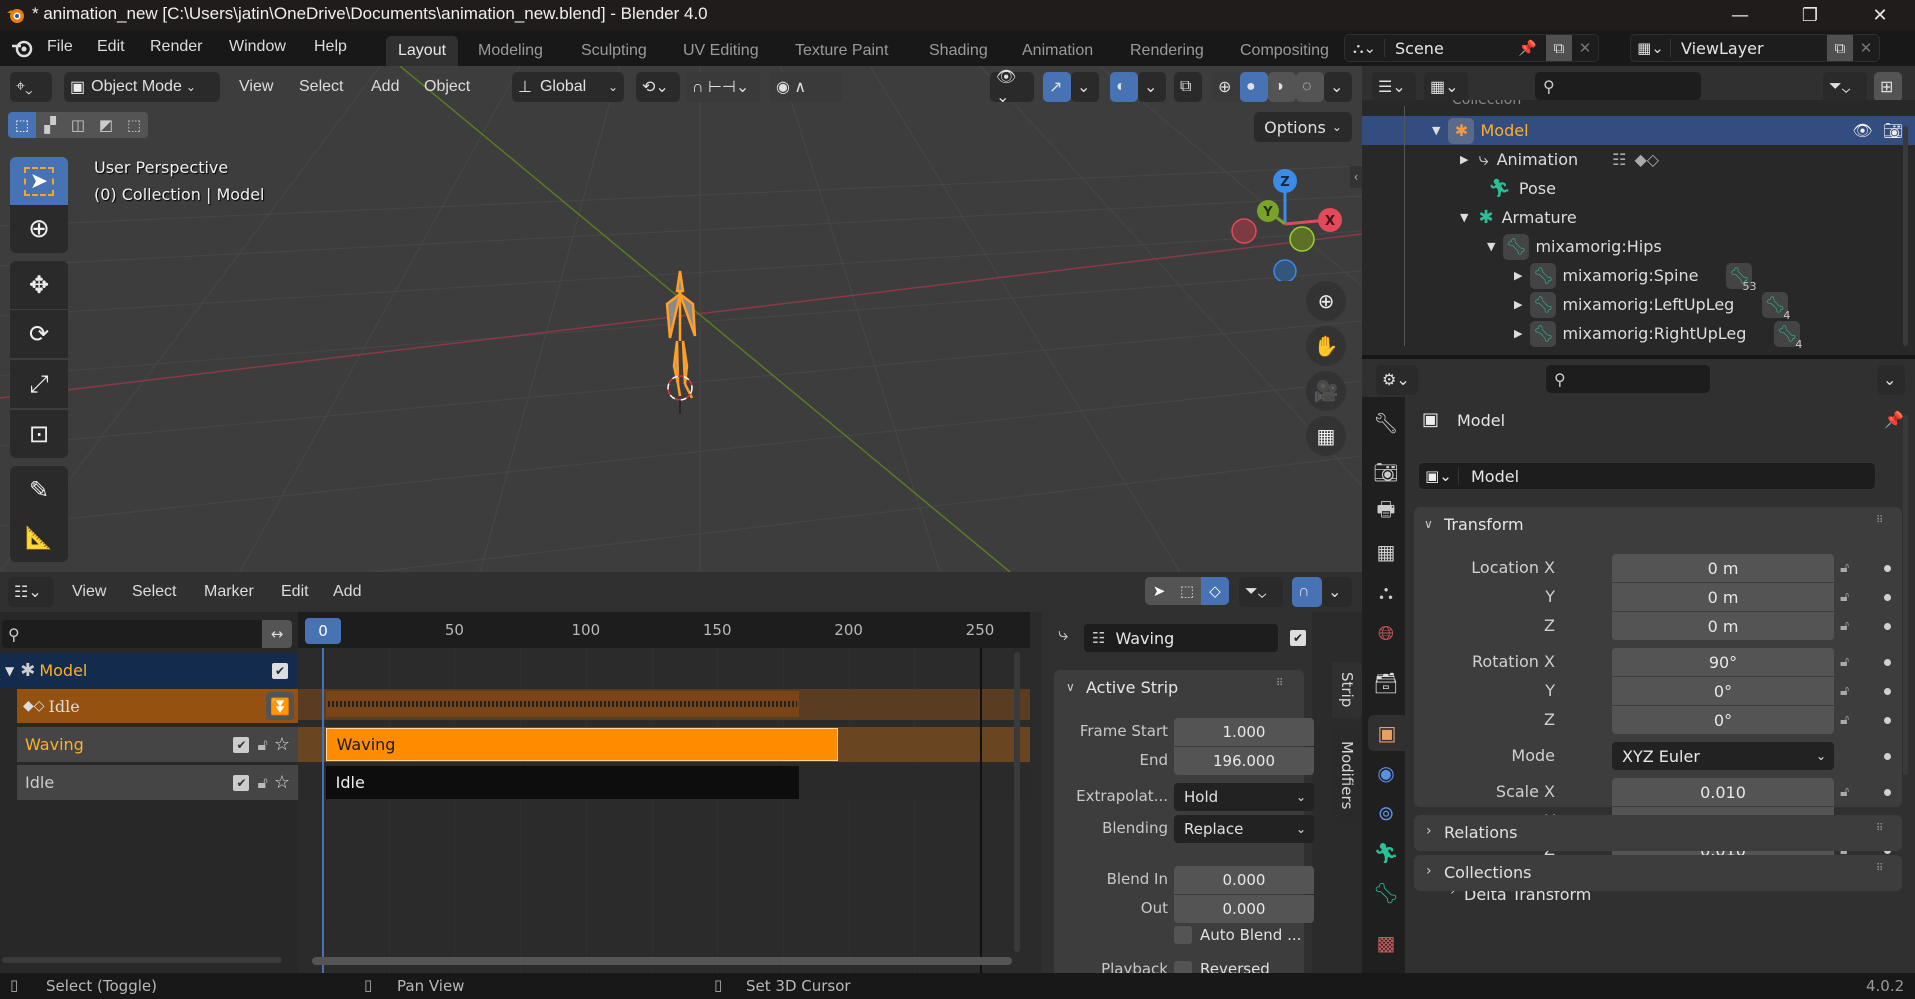 This screenshot has height=999, width=1915. What do you see at coordinates (1891, 380) in the screenshot?
I see `properties-options-dropdown: ⌄` at bounding box center [1891, 380].